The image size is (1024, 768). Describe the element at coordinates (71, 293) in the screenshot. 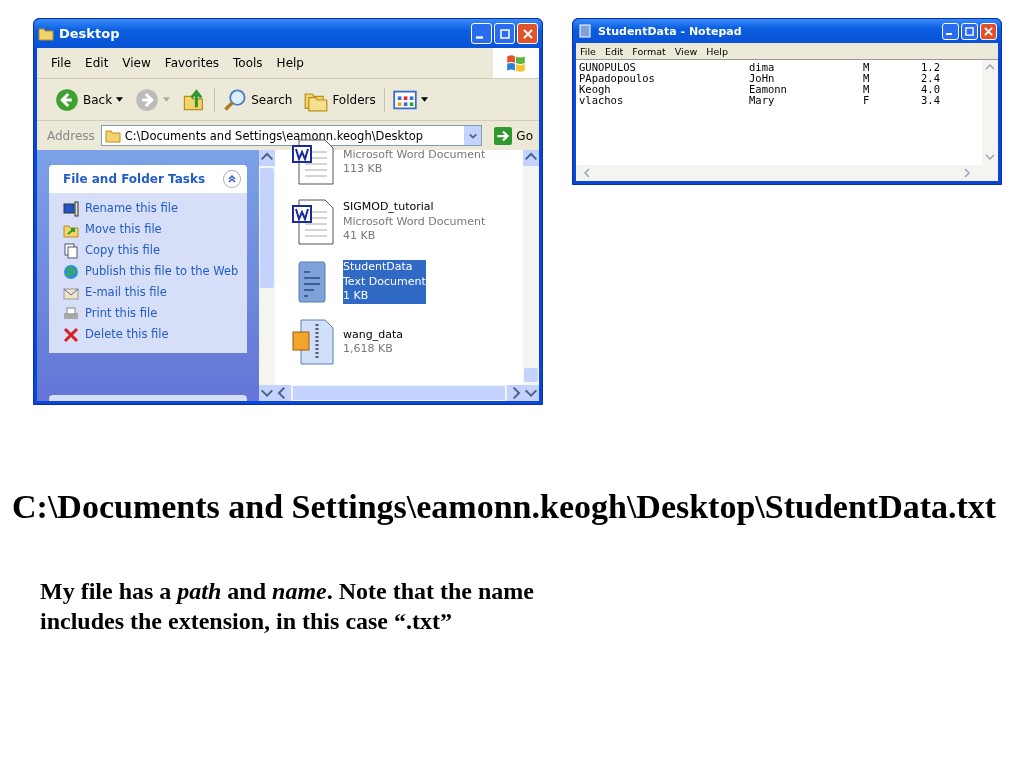

I see `envelope-icon` at that location.